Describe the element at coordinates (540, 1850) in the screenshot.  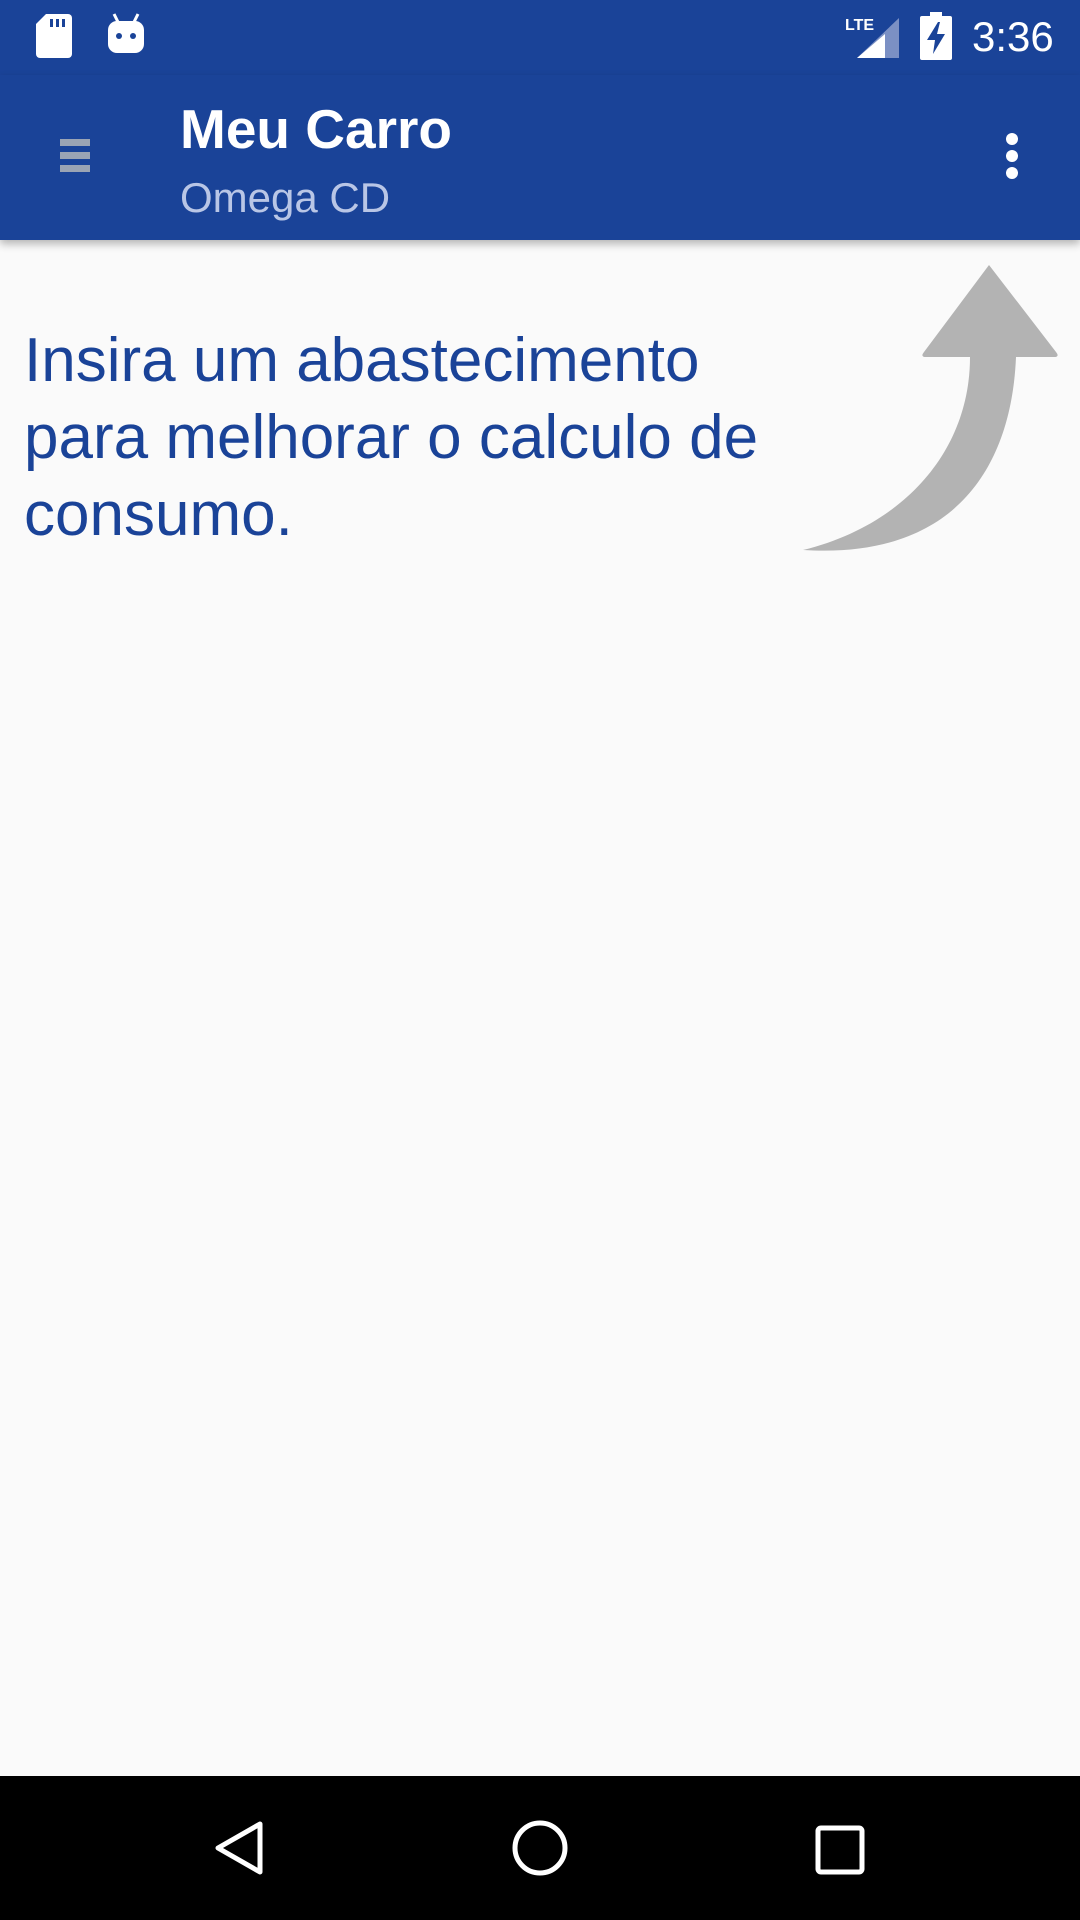
I see `home-icon` at that location.